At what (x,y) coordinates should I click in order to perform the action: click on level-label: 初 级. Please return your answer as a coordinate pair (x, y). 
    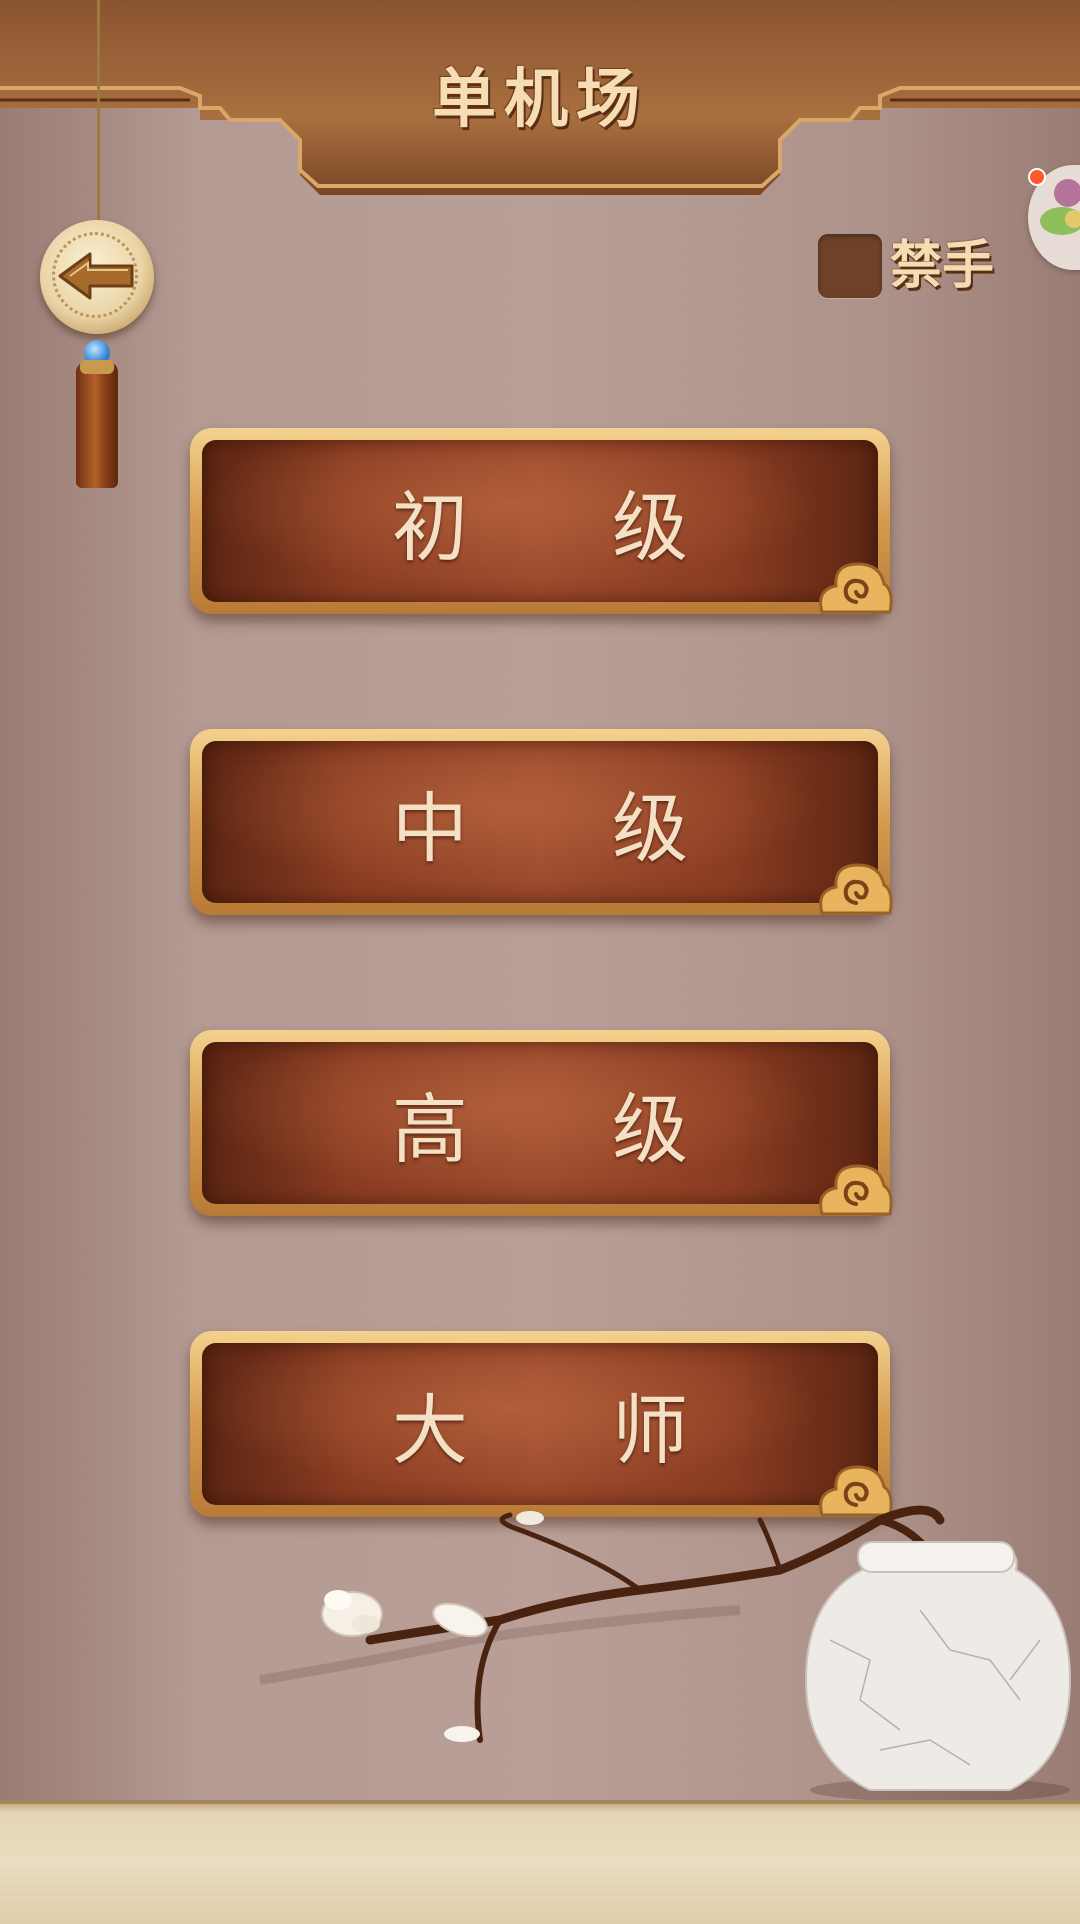
    Looking at the image, I should click on (570, 527).